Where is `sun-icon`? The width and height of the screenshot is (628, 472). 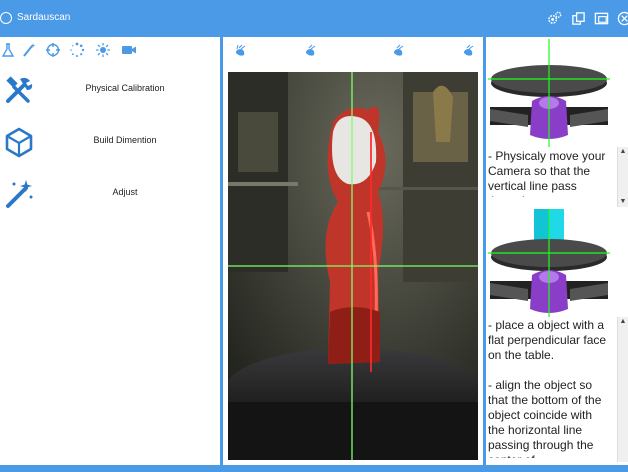
sun-icon is located at coordinates (103, 50).